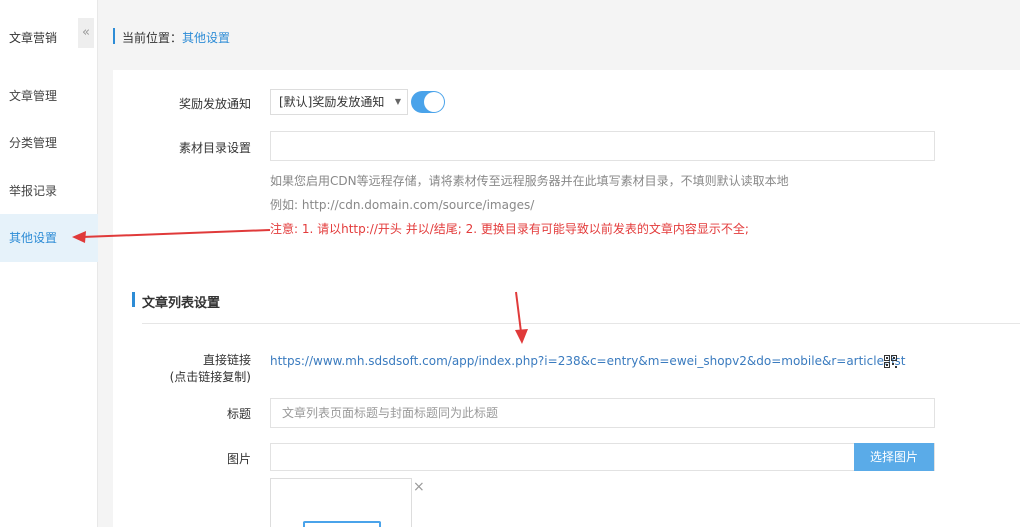 The image size is (1020, 527). What do you see at coordinates (49, 96) in the screenshot?
I see `sidebar-item-article-management: 文章管理` at bounding box center [49, 96].